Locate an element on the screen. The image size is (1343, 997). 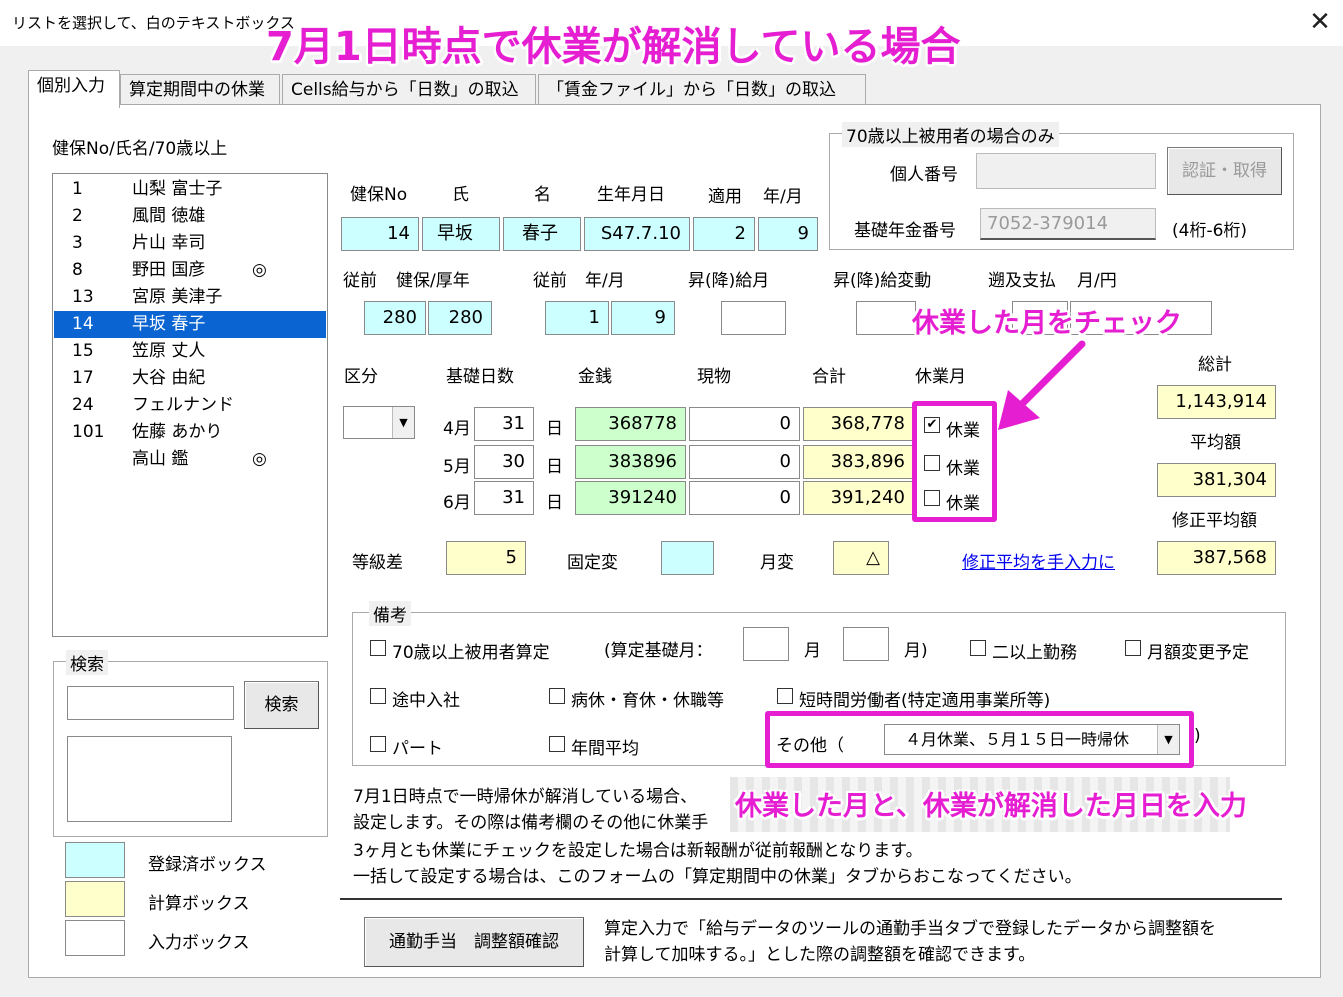
pension-no-field: 7052-379014 is located at coordinates (1068, 224).